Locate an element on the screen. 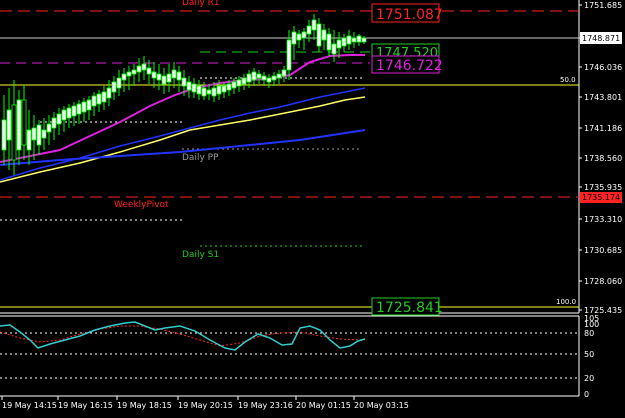 This screenshot has width=625, height=418. osc-y-axis: 1051008050200 is located at coordinates (591, 356).